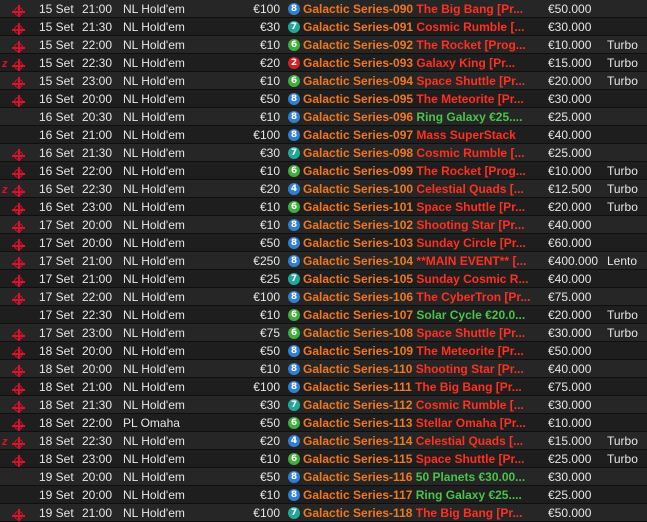 This screenshot has height=522, width=647. What do you see at coordinates (423, 134) in the screenshot?
I see `series-name: Galactic Series-097 Mass SuperStack` at bounding box center [423, 134].